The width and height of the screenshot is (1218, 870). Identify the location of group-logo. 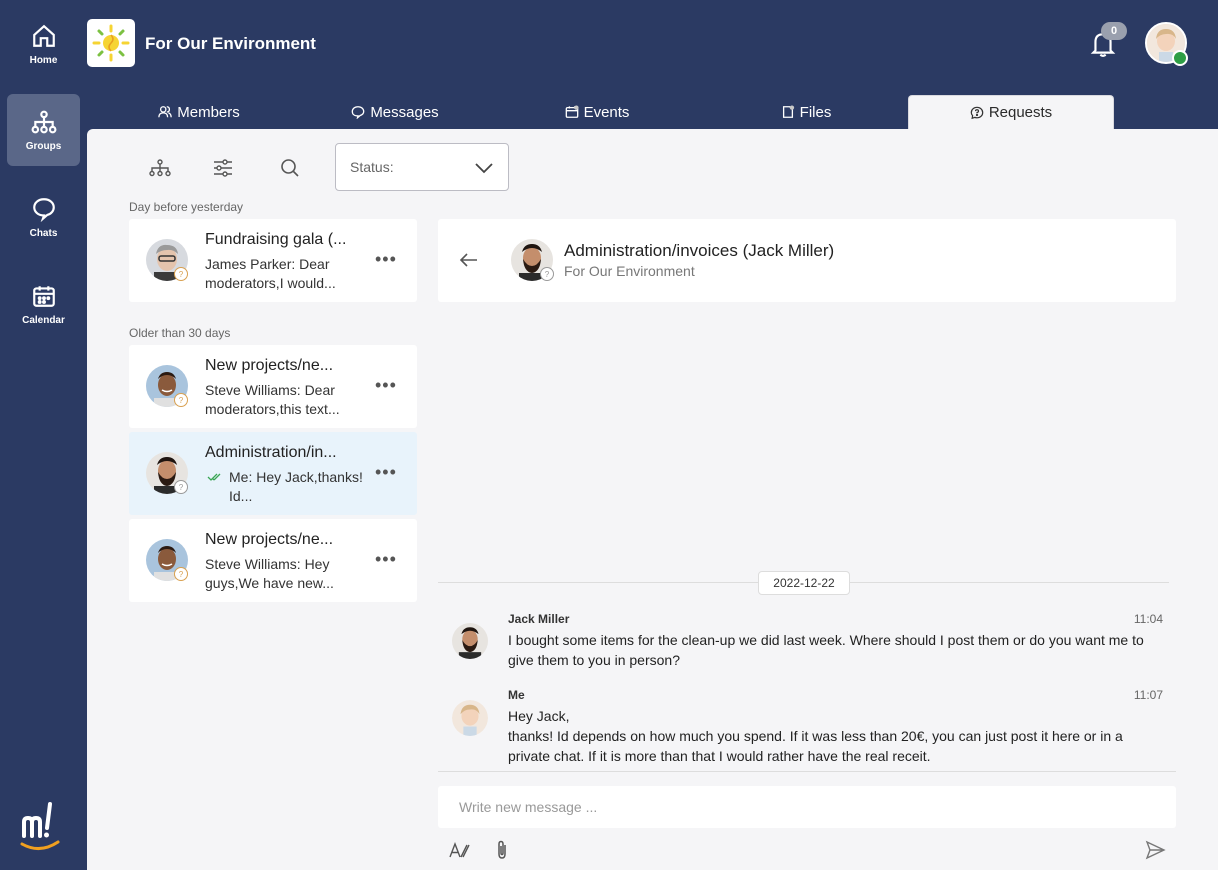
(111, 43).